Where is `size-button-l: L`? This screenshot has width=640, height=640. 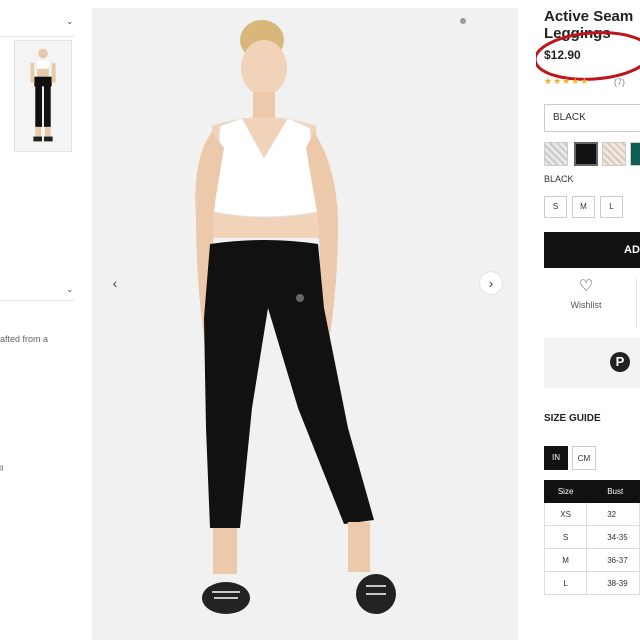
size-button-l: L is located at coordinates (611, 207).